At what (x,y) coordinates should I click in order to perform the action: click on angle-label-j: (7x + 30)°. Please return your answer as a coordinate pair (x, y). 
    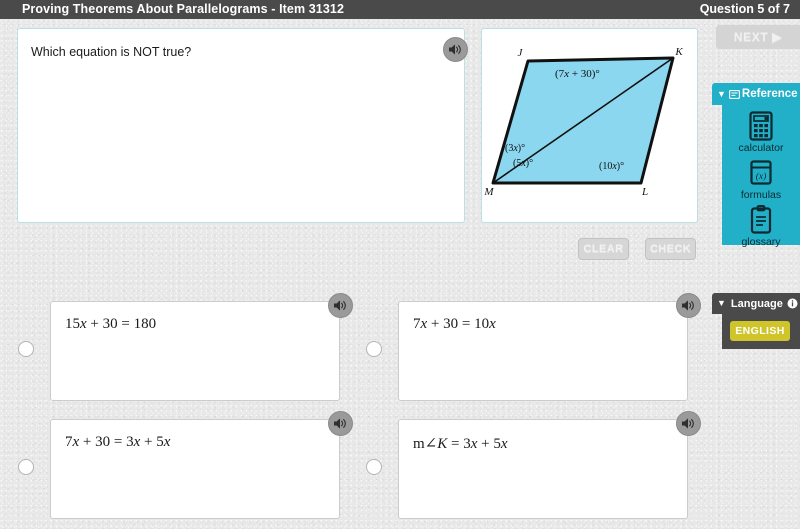
    Looking at the image, I should click on (577, 74).